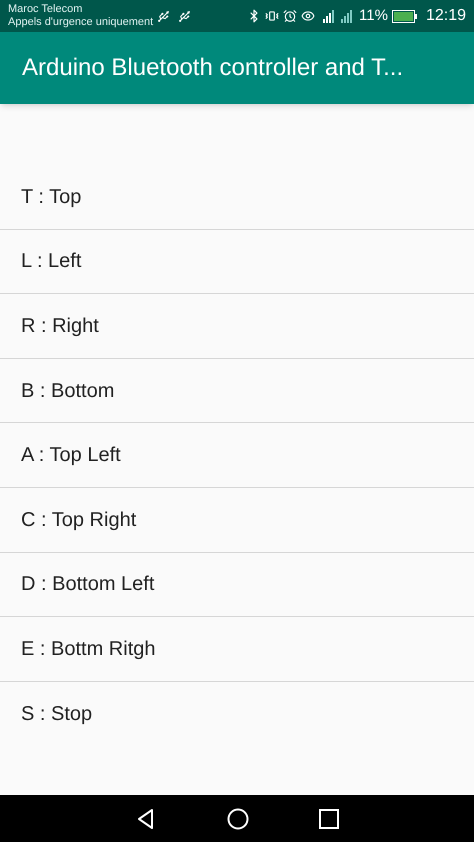 The width and height of the screenshot is (474, 842). Describe the element at coordinates (237, 520) in the screenshot. I see `command-item: C : Top Right` at that location.